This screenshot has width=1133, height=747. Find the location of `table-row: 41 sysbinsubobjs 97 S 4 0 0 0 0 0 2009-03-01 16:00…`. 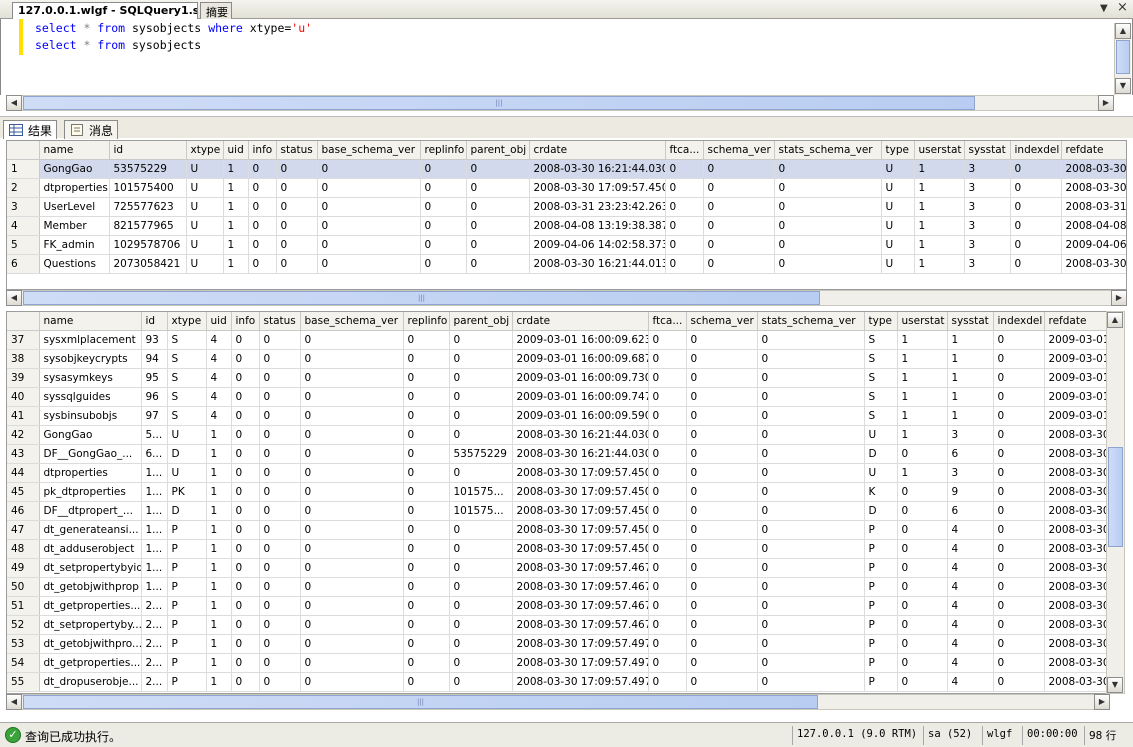

table-row: 41 sysbinsubobjs 97 S 4 0 0 0 0 0 2009-03-01 16:00… is located at coordinates (558, 416).